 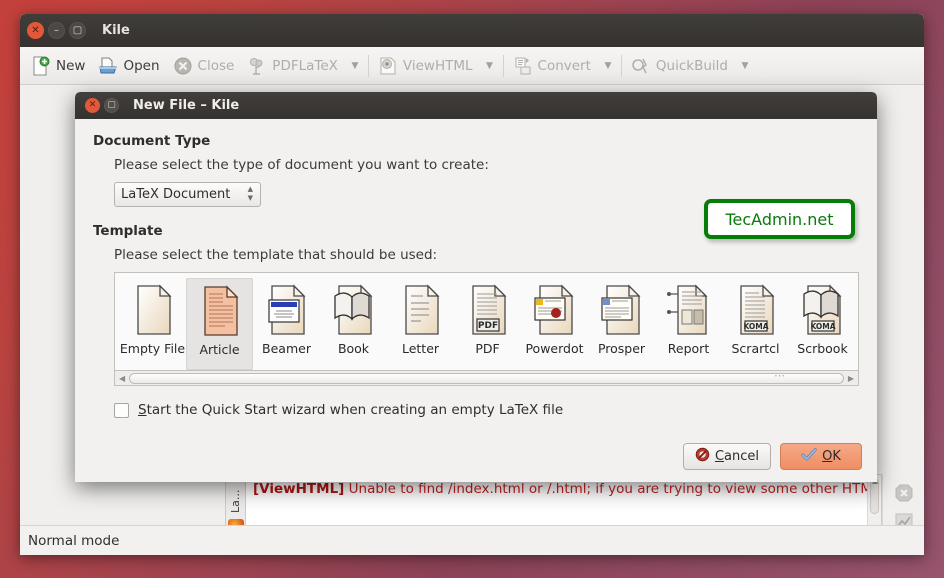 I want to click on toolbar-button-close: Close, so click(x=205, y=66).